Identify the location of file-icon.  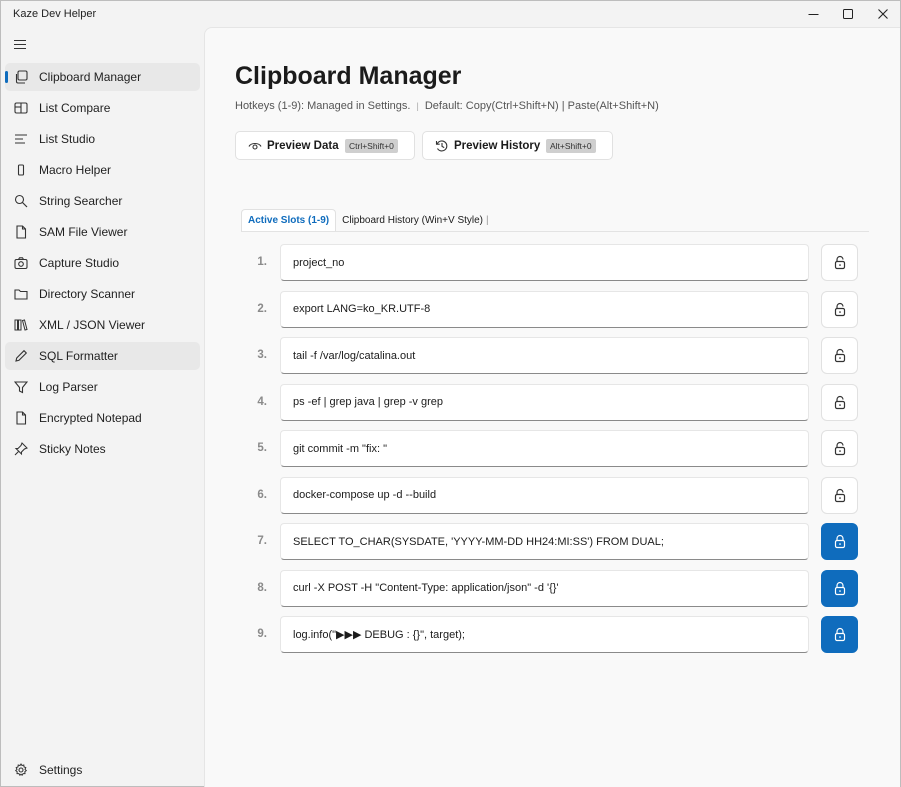
(21, 232).